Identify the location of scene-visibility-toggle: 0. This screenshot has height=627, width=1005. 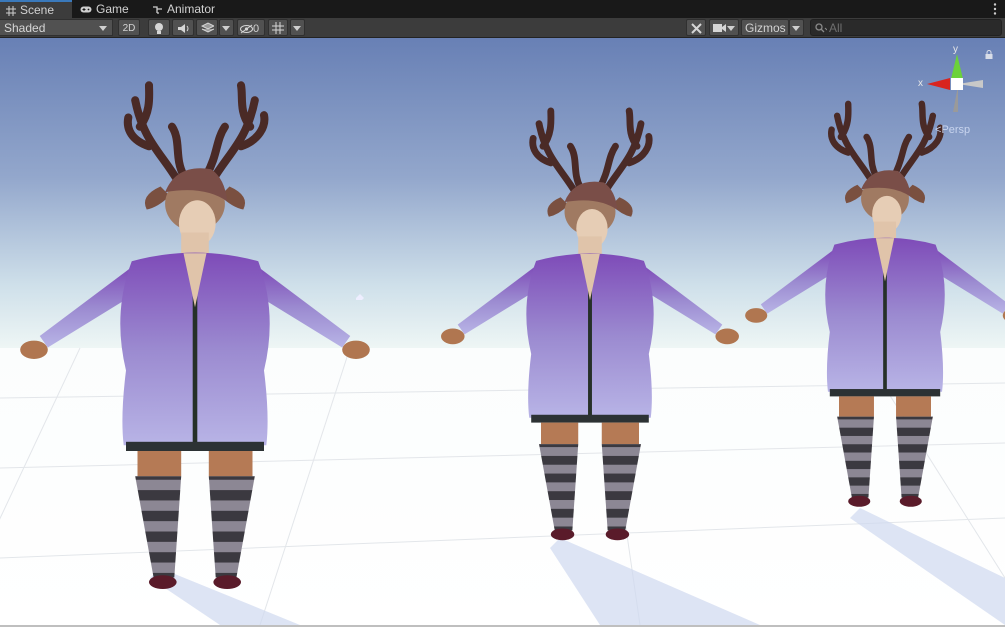
(251, 27).